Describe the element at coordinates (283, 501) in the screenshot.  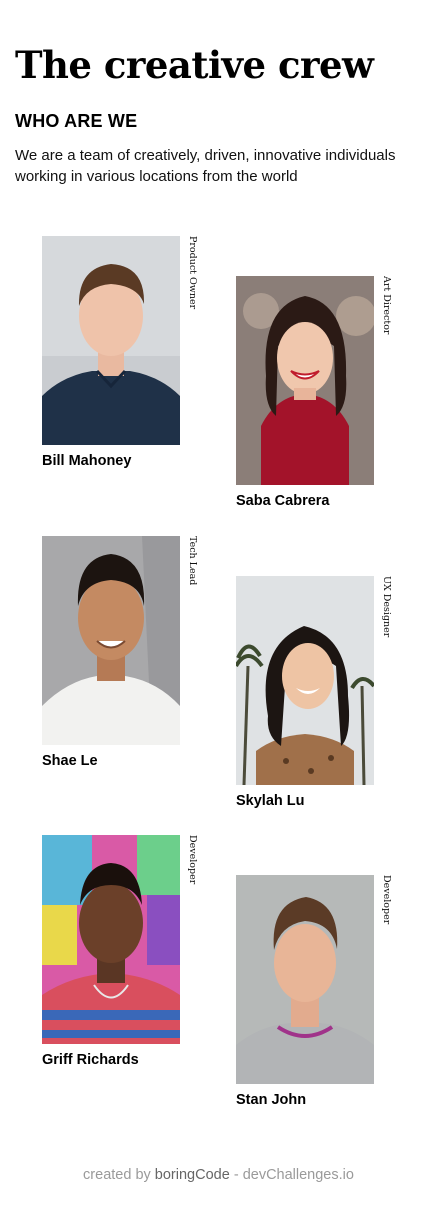
I see `member-name: Saba Cabrera` at that location.